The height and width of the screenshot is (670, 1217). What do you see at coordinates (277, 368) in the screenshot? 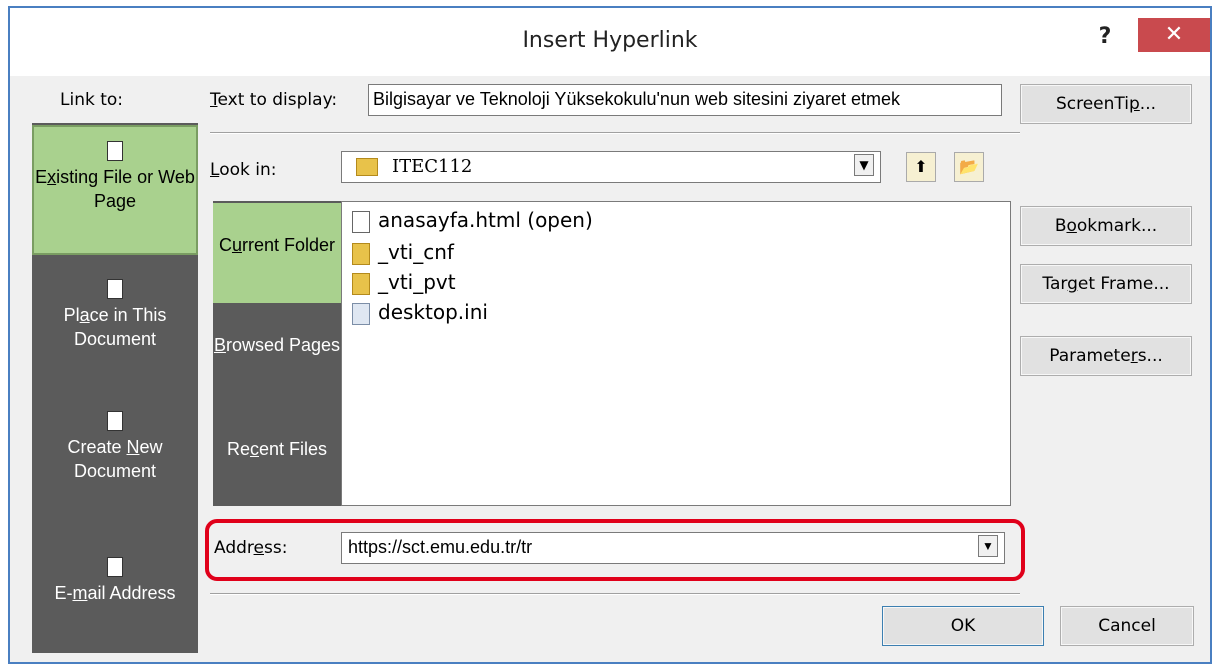
I see `tab-browsed-pages: Browsed Pages` at bounding box center [277, 368].